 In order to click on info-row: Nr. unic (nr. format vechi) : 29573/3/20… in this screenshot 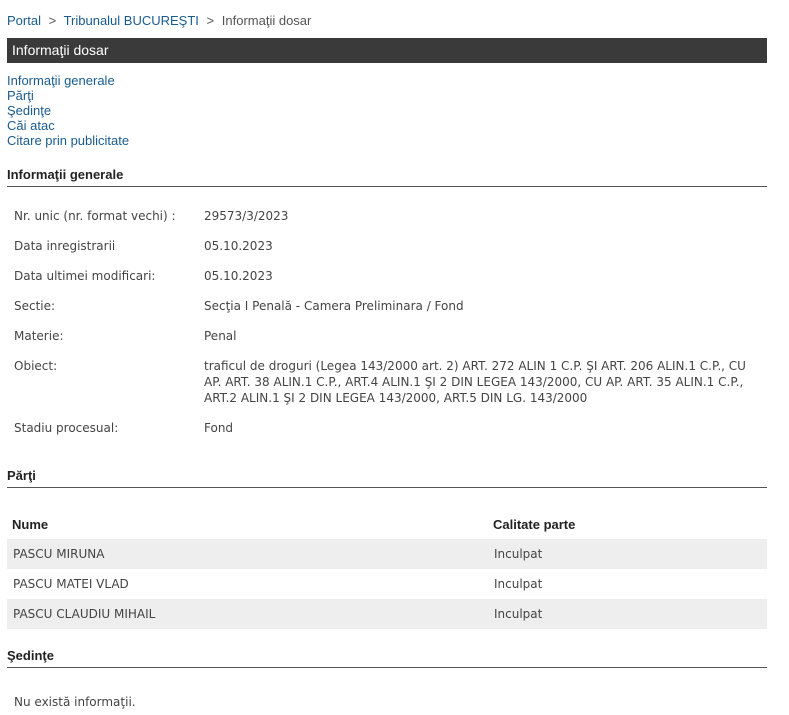, I will do `click(389, 216)`.